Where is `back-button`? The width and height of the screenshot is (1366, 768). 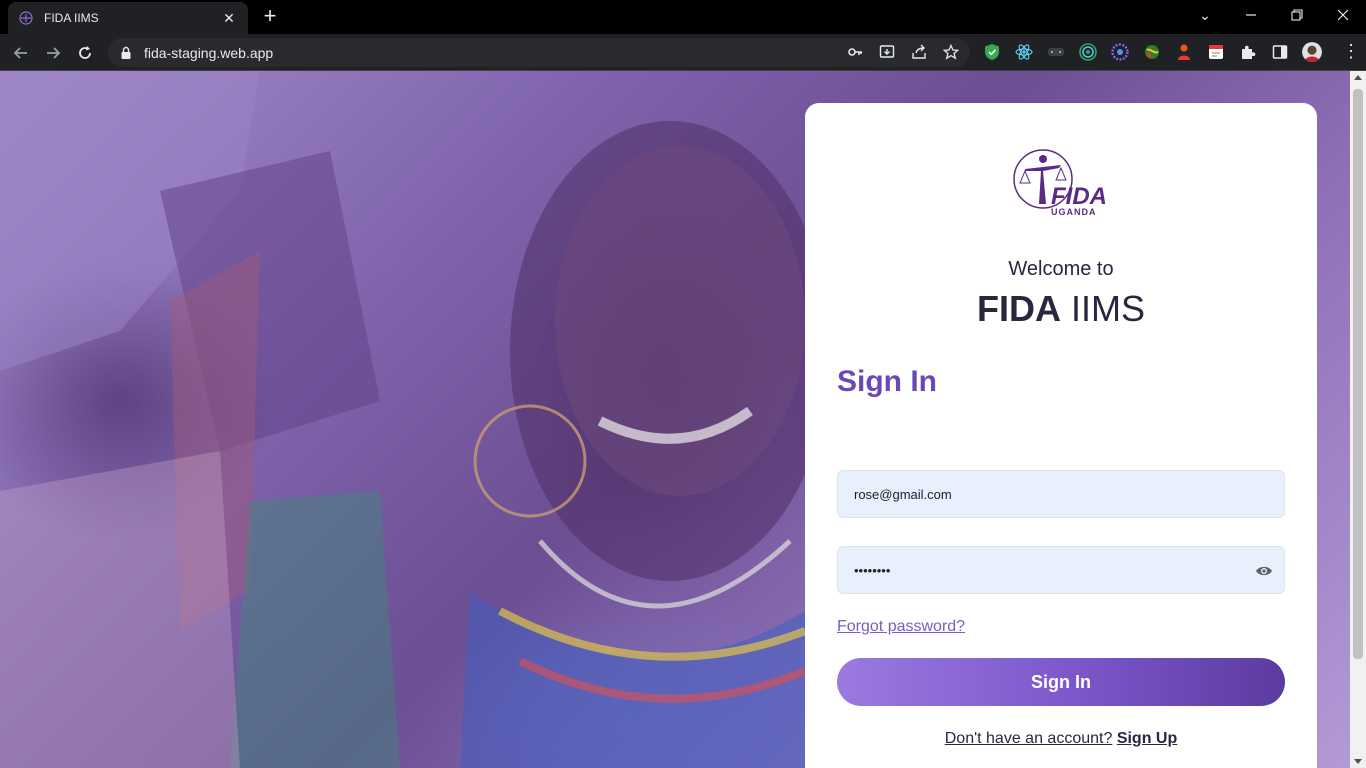
back-button is located at coordinates (21, 53).